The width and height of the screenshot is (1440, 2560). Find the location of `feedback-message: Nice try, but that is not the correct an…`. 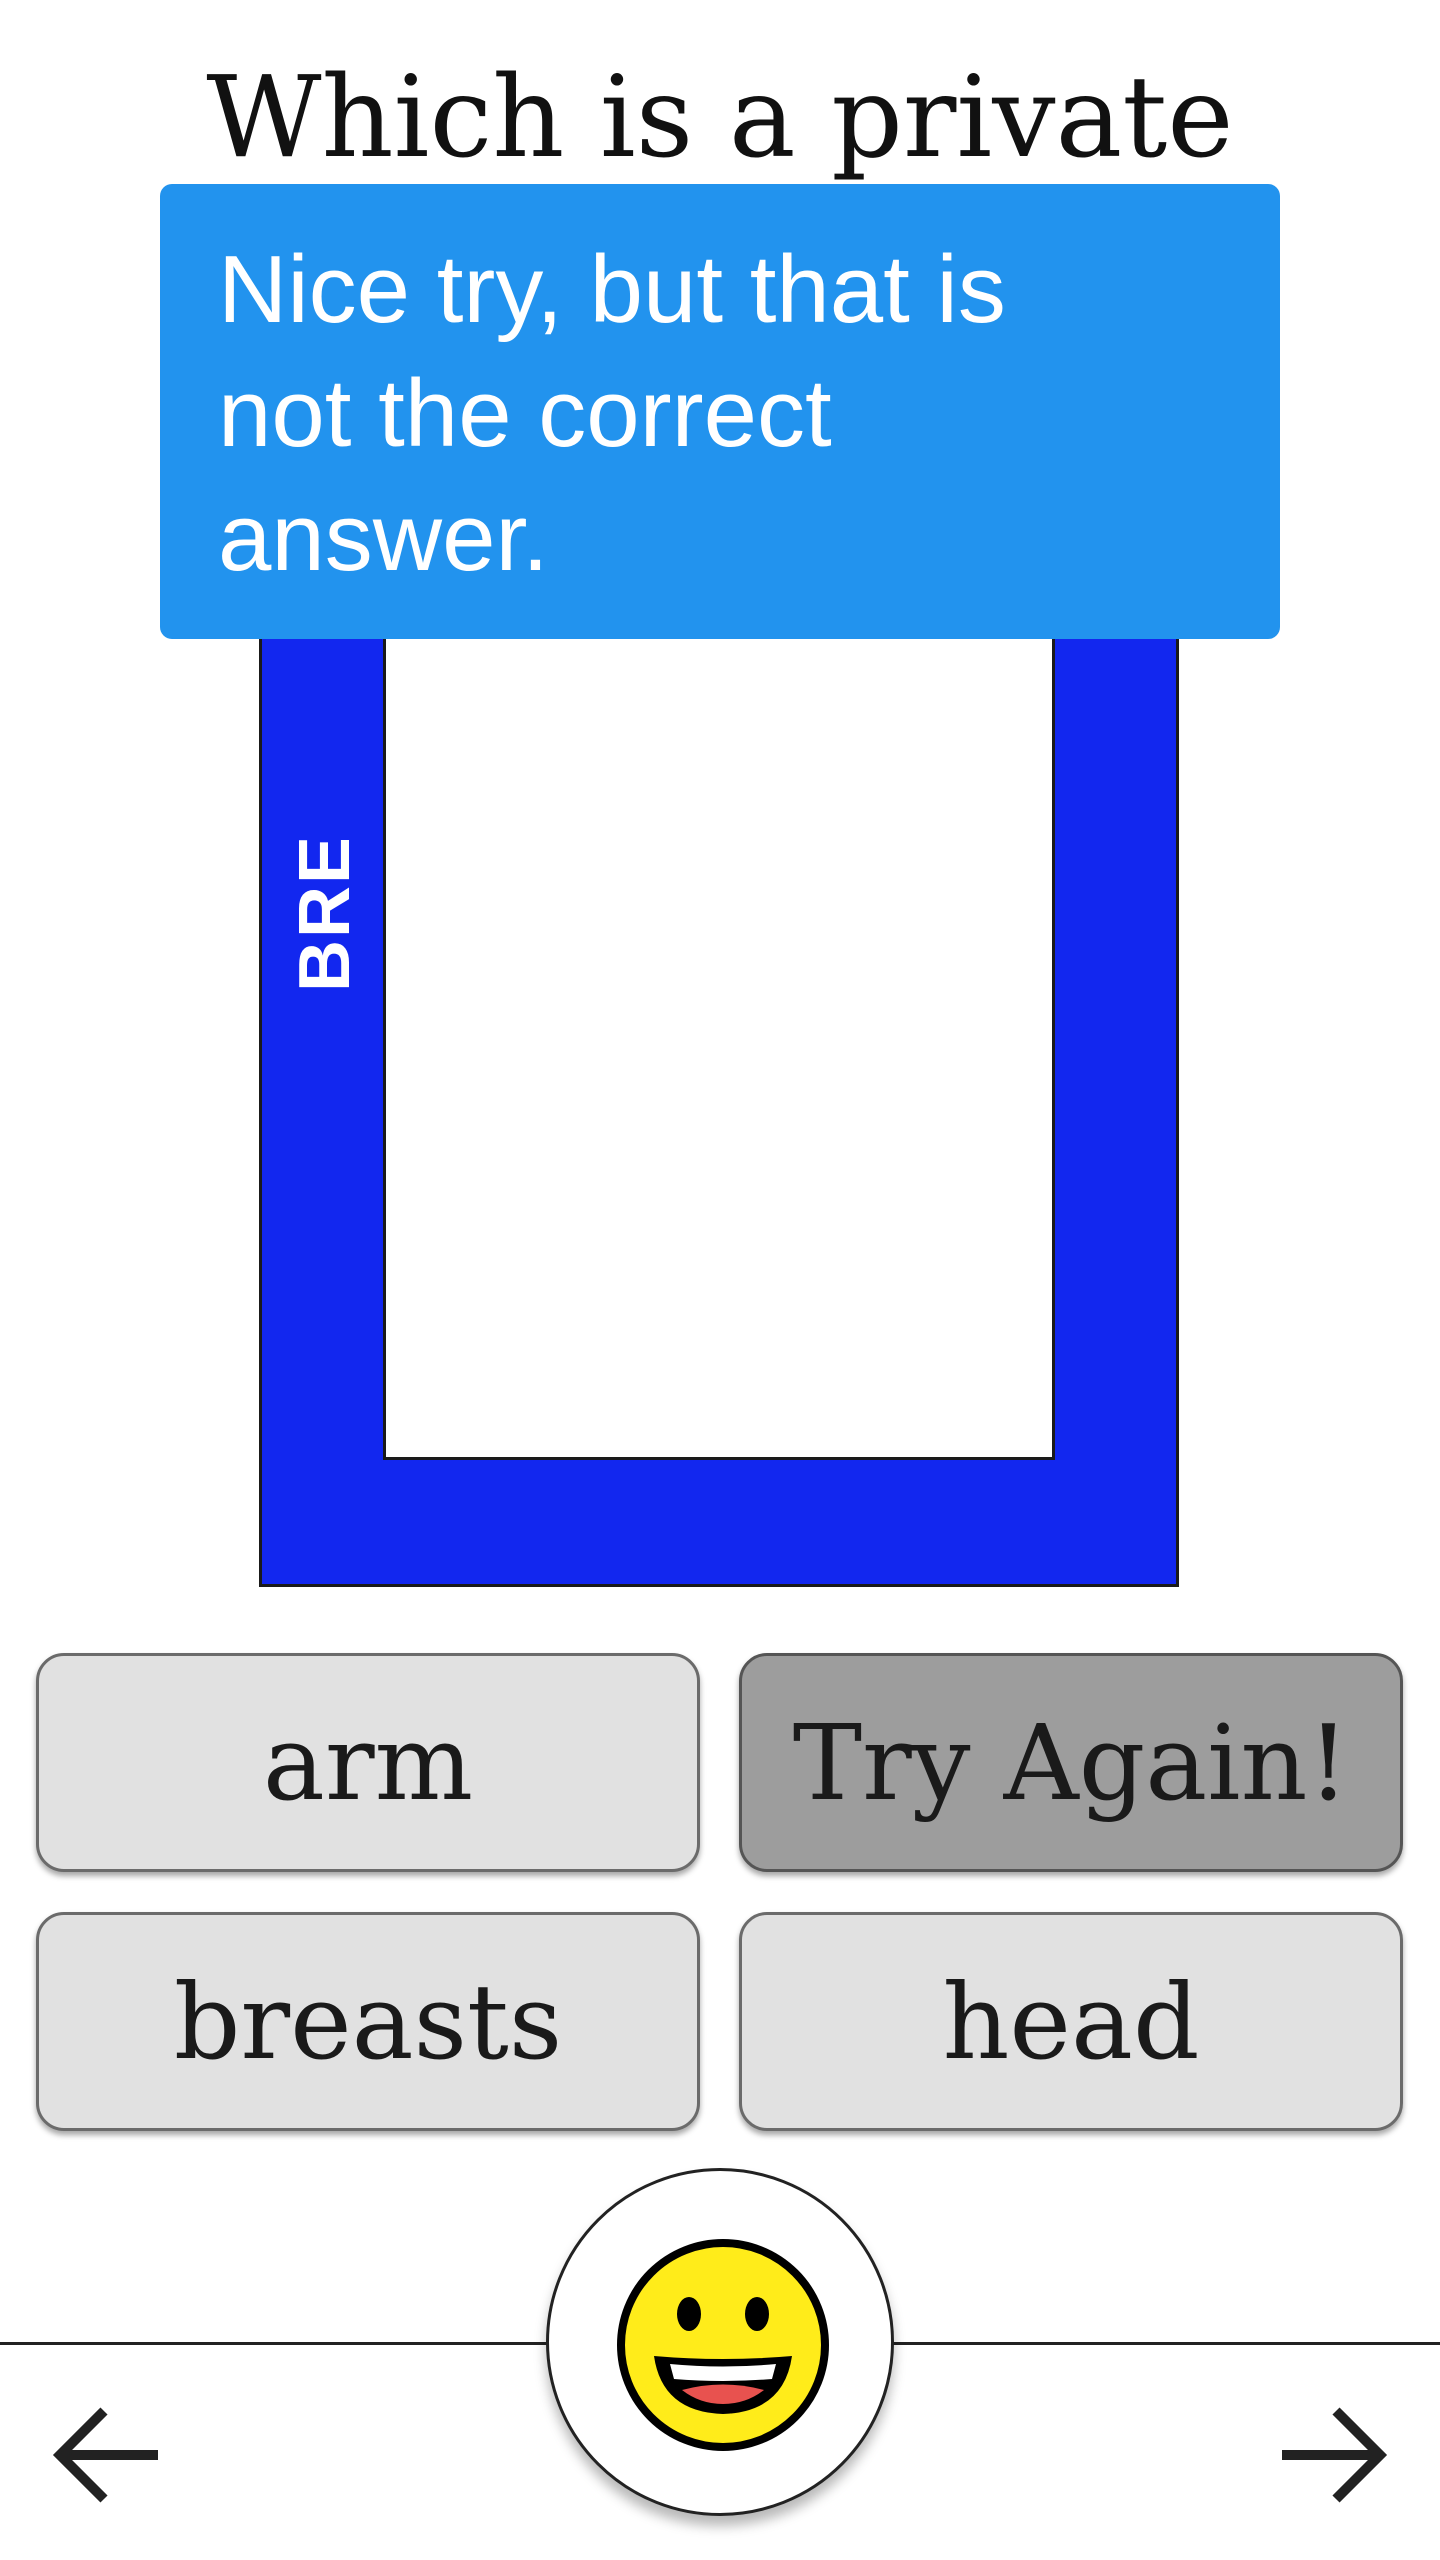

feedback-message: Nice try, but that is not the correct an… is located at coordinates (612, 413).